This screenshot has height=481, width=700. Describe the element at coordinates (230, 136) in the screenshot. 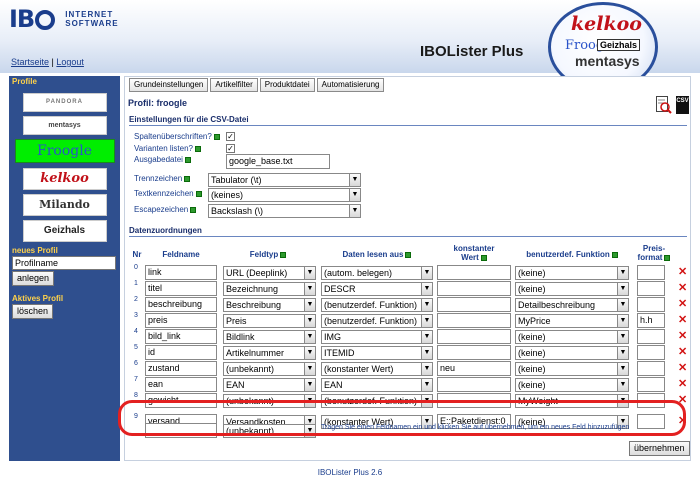

I see `spalten-checkbox: ✓` at that location.